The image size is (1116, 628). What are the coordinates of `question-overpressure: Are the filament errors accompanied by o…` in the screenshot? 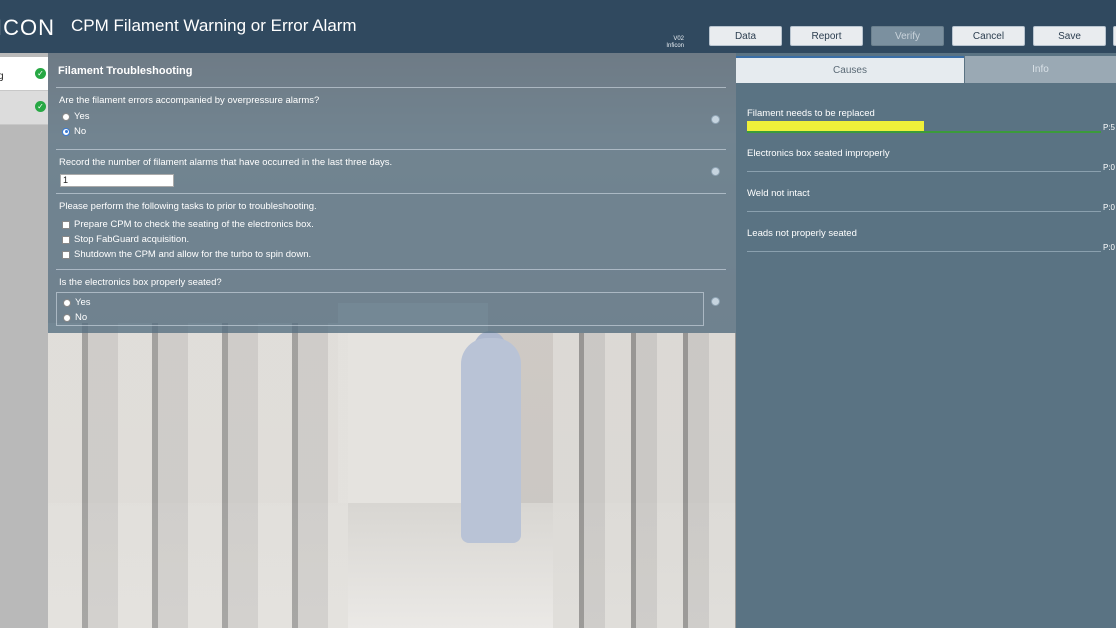 It's located at (391, 118).